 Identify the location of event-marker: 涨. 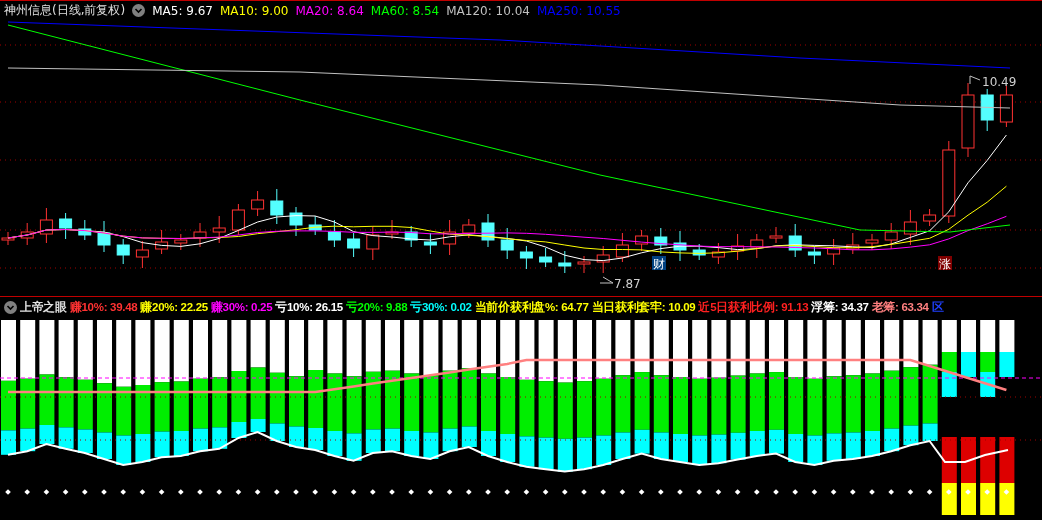
(945, 263).